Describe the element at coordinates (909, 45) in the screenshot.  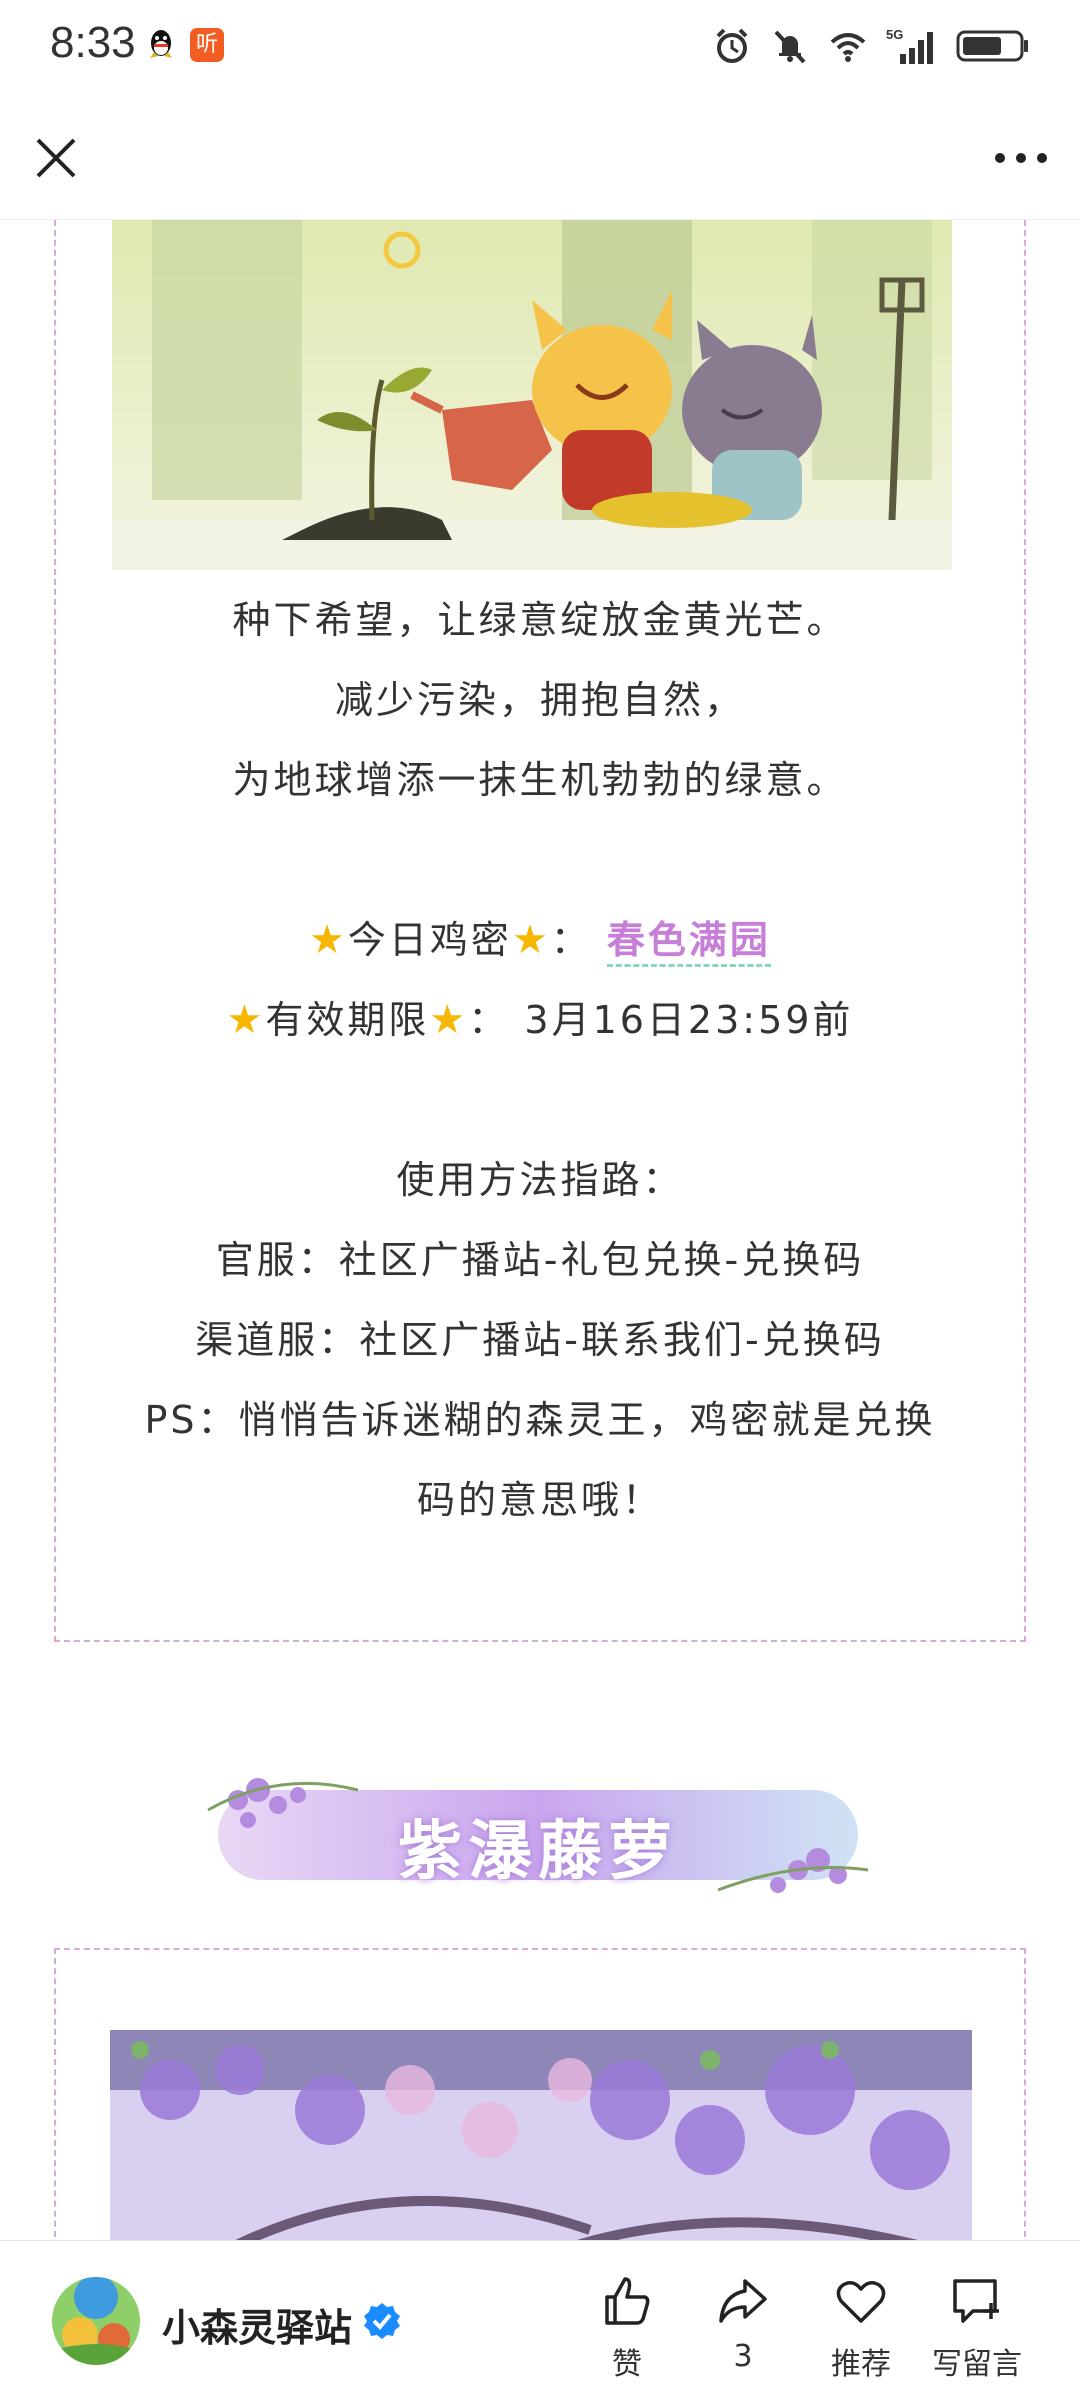
I see `5g-signal-icon: 5G` at that location.